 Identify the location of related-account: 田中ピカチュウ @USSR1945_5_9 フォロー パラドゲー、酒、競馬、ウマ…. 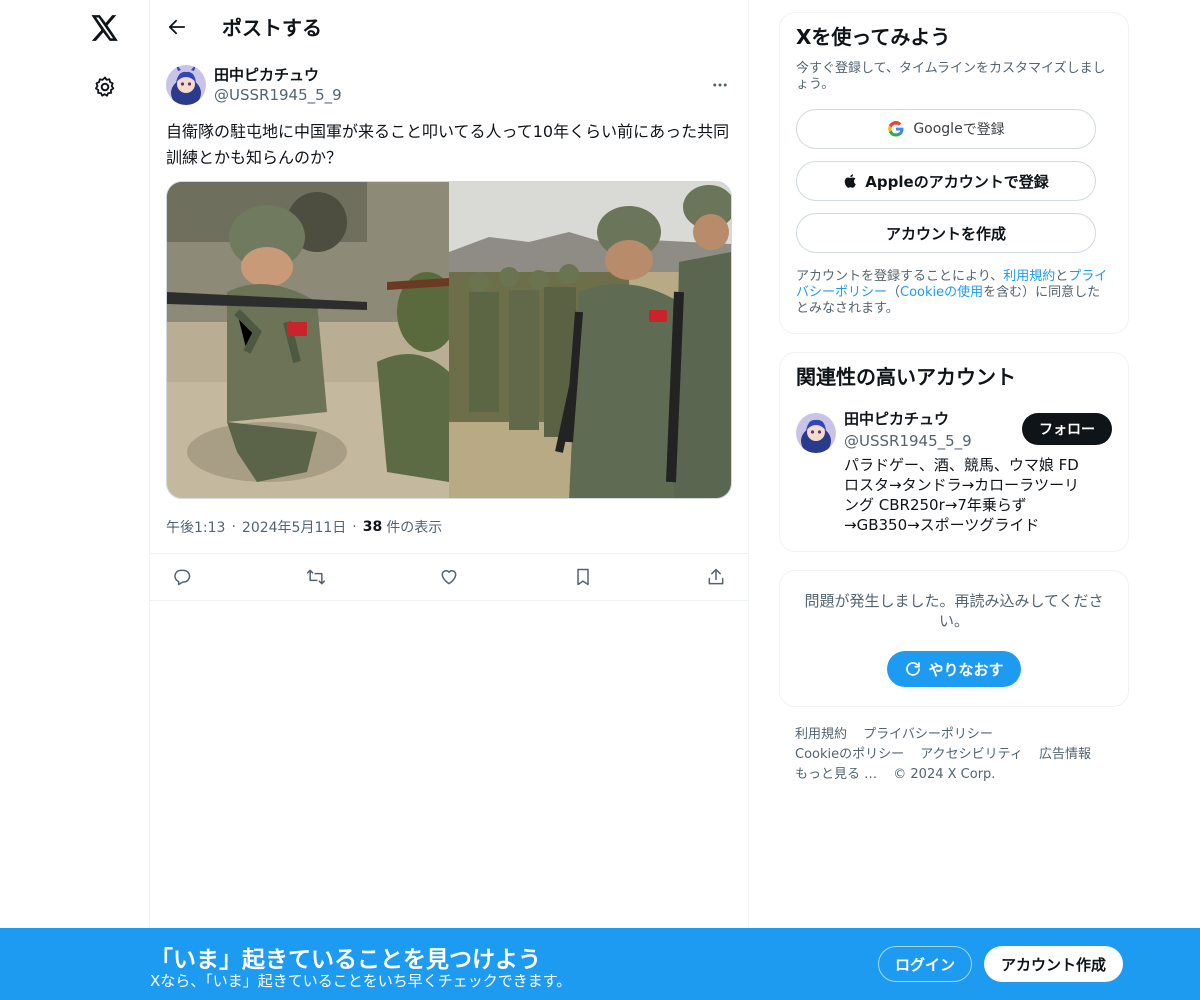
(954, 472).